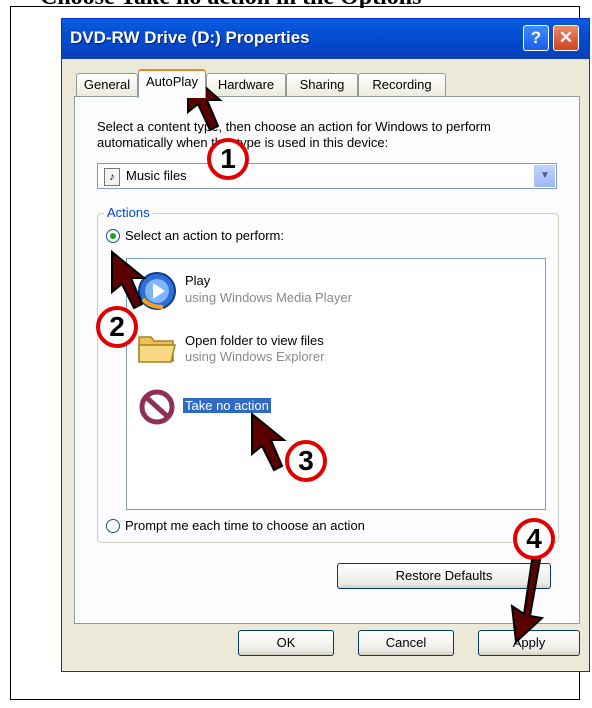  I want to click on actions-legend: Actions, so click(128, 212).